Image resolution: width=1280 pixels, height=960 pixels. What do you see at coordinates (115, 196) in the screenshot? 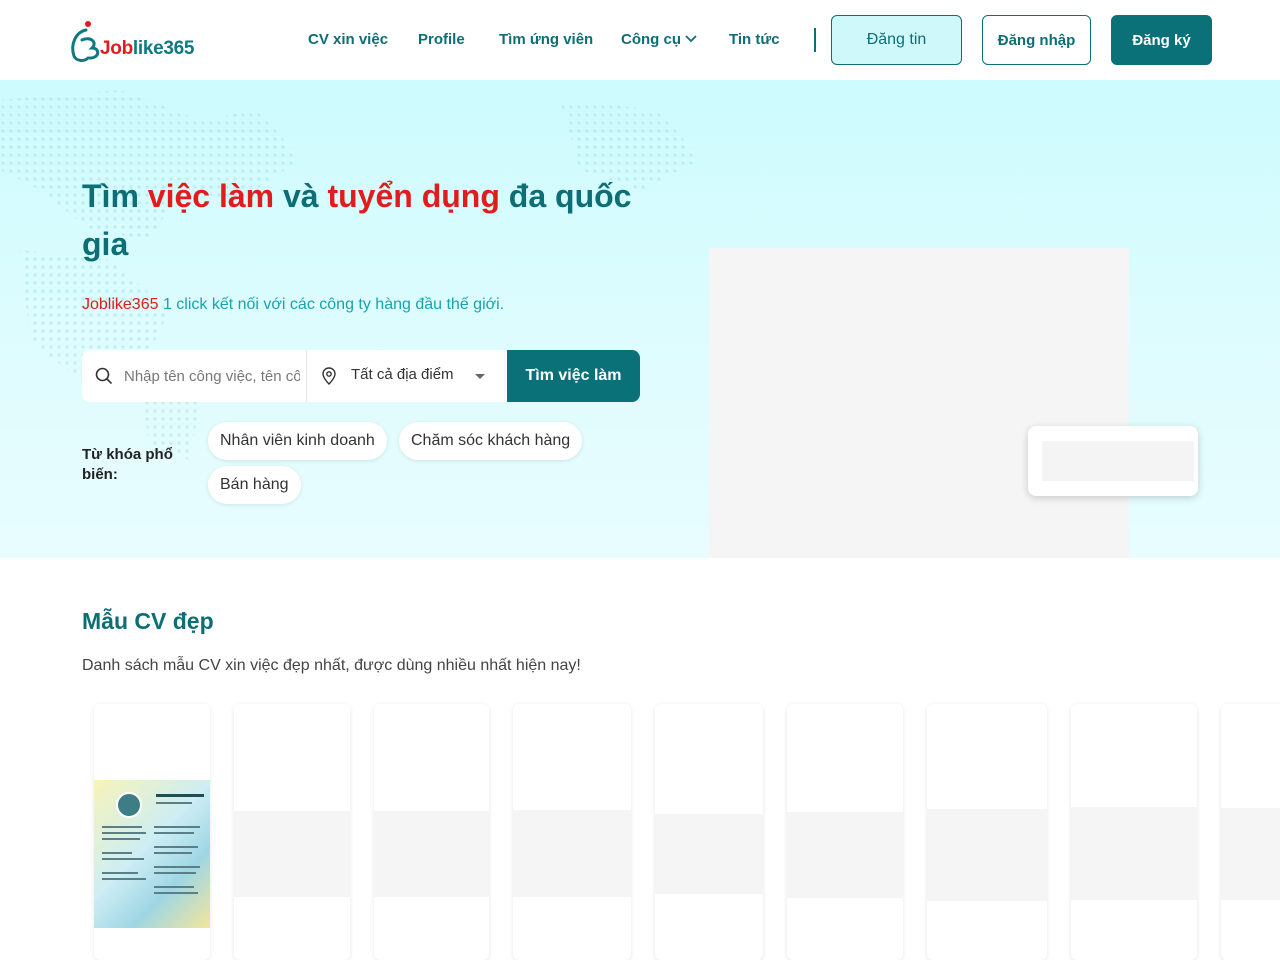
I see `hero-title-part1: Tìm` at bounding box center [115, 196].